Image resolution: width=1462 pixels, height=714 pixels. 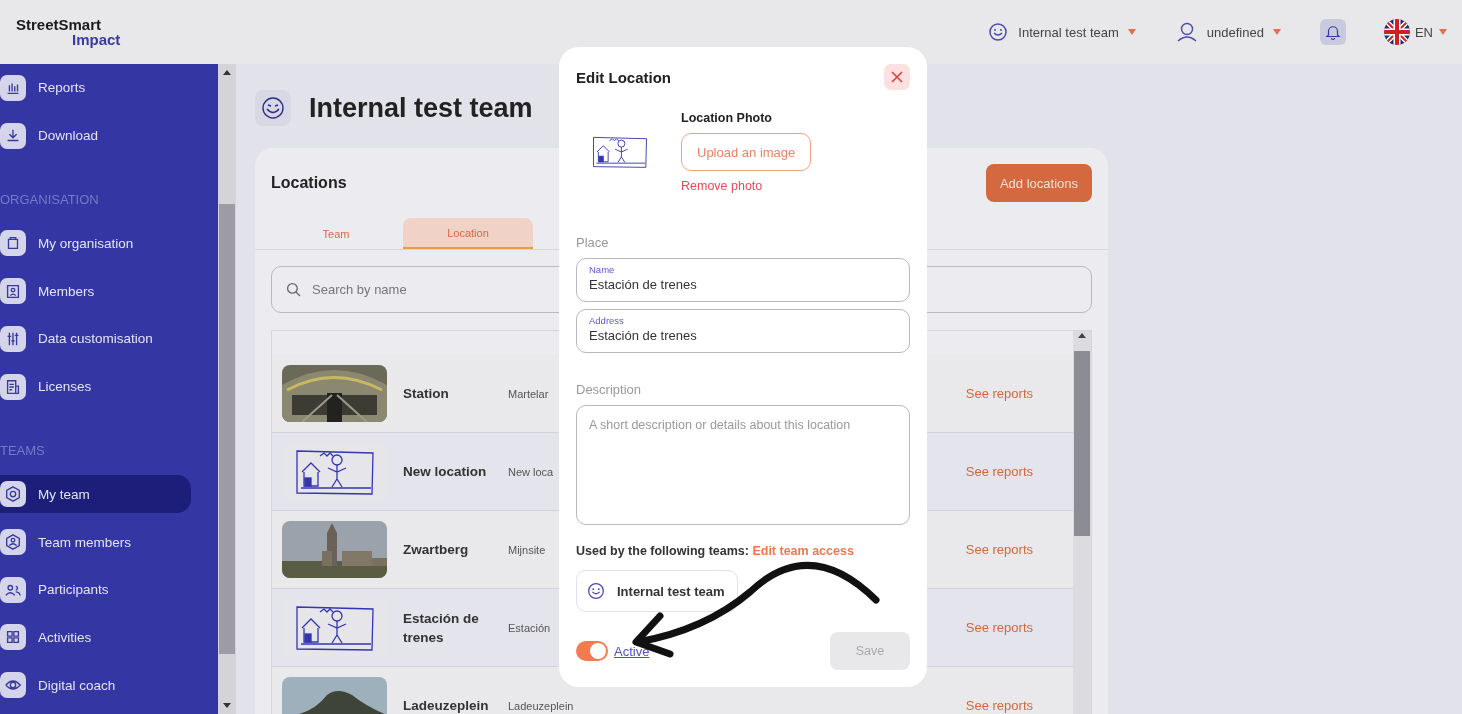 What do you see at coordinates (528, 393) in the screenshot?
I see `location-address: Martelar` at bounding box center [528, 393].